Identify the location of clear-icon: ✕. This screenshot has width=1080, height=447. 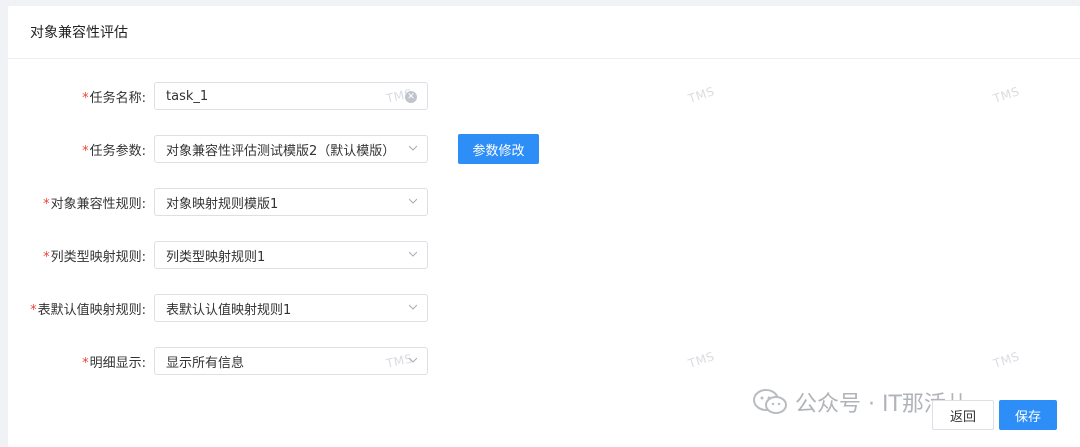
(411, 97).